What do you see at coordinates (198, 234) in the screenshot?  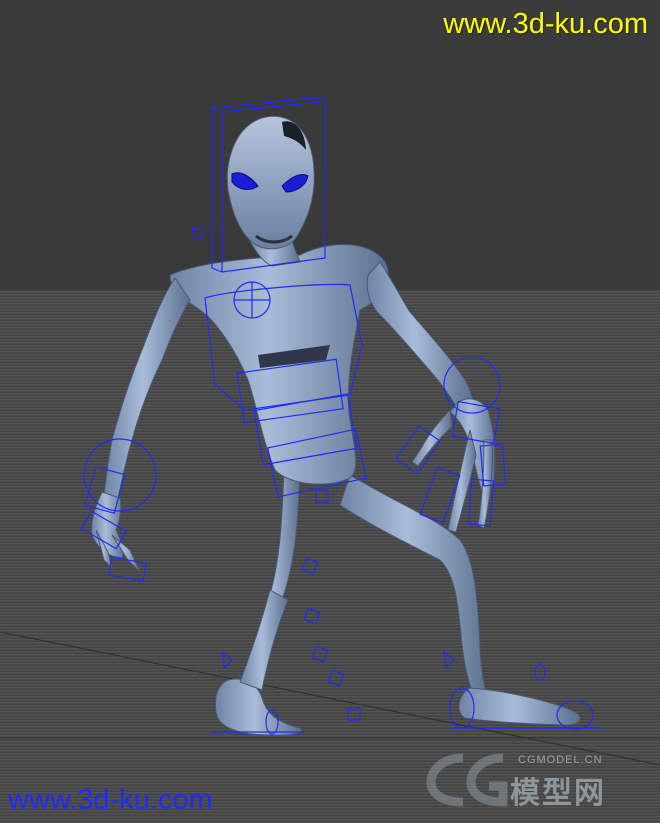 I see `rig-pole-target` at bounding box center [198, 234].